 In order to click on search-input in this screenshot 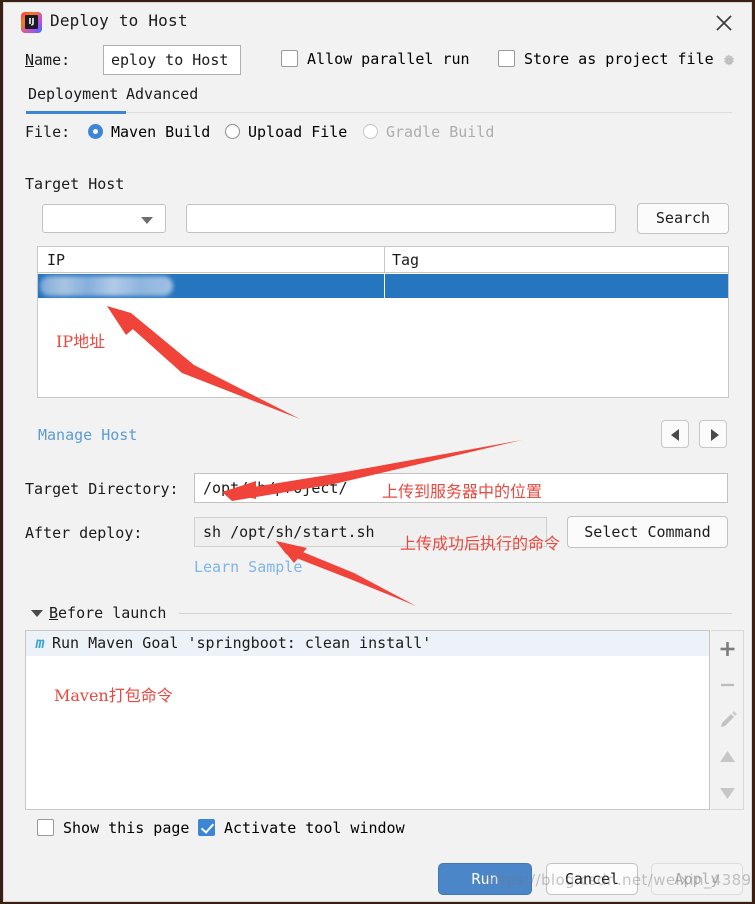, I will do `click(401, 218)`.